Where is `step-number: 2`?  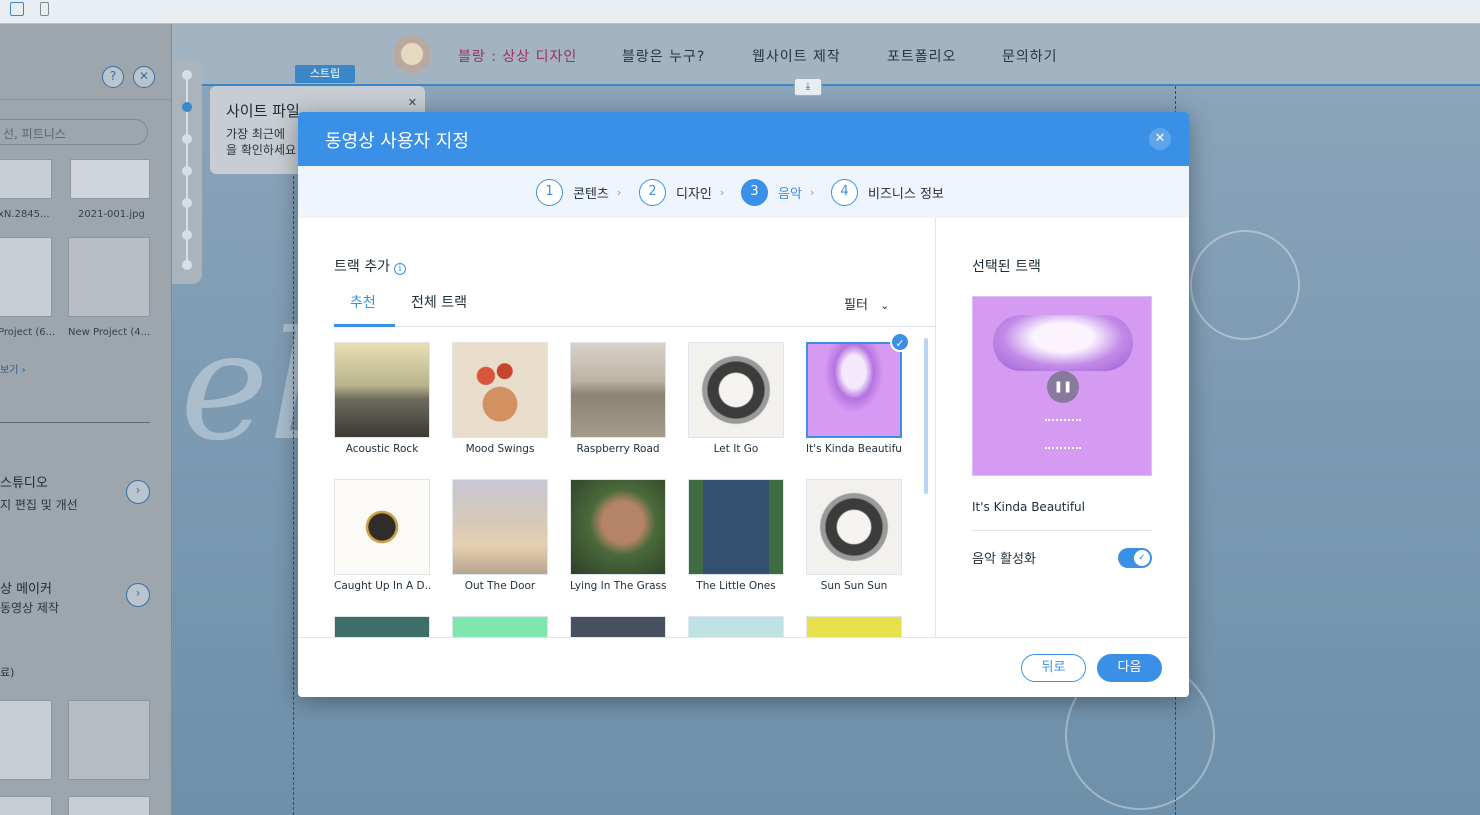
step-number: 2 is located at coordinates (652, 192).